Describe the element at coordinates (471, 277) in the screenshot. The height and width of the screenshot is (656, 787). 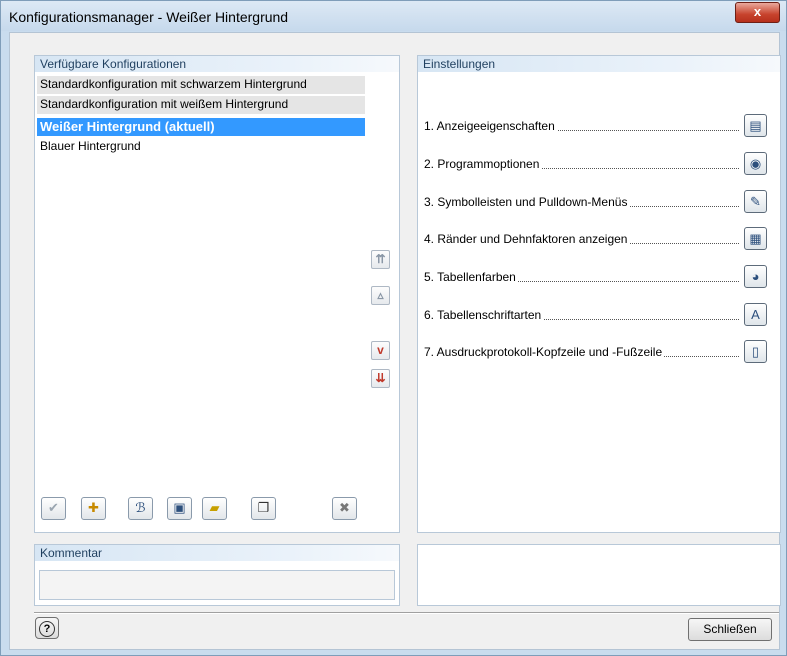
I see `setting-label: 5. Tabellenfarben` at that location.